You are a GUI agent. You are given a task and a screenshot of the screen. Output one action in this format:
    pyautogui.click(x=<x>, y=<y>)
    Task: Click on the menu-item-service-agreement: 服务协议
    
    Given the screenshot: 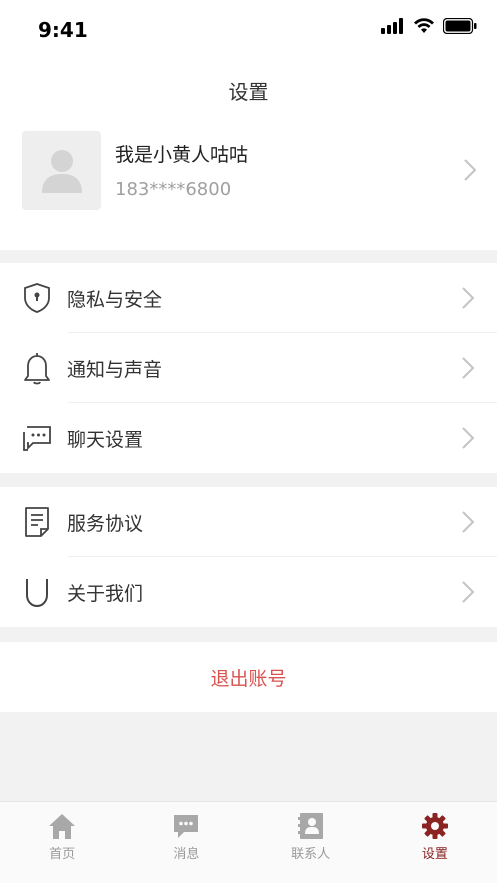 What is the action you would take?
    pyautogui.click(x=248, y=522)
    